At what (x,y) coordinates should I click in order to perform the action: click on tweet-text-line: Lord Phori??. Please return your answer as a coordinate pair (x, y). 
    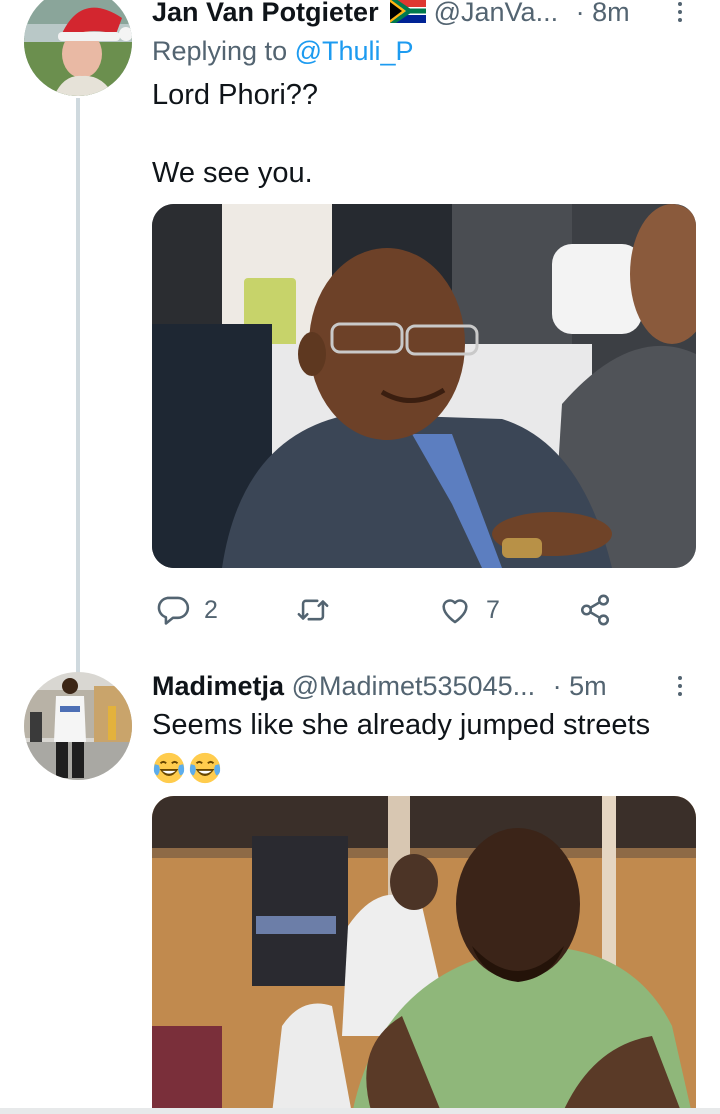
    Looking at the image, I should click on (235, 95).